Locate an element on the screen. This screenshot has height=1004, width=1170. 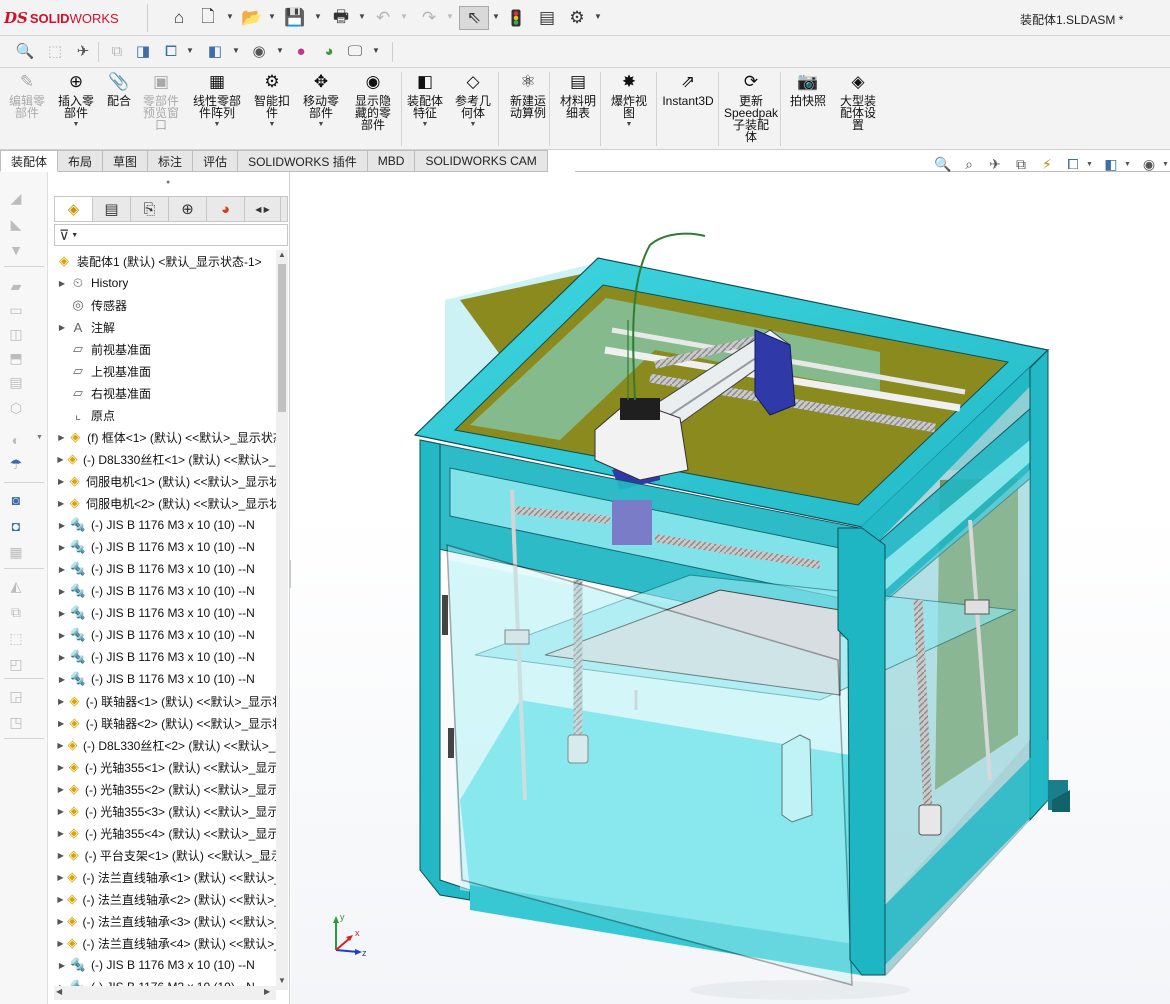
solidworks-logo: DS SOLID WORKS is located at coordinates (72, 18).